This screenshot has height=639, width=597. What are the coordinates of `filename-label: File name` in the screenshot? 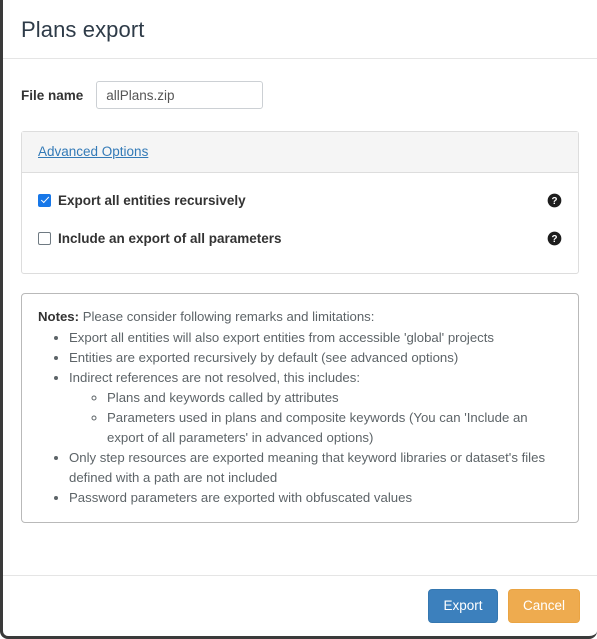 It's located at (52, 95).